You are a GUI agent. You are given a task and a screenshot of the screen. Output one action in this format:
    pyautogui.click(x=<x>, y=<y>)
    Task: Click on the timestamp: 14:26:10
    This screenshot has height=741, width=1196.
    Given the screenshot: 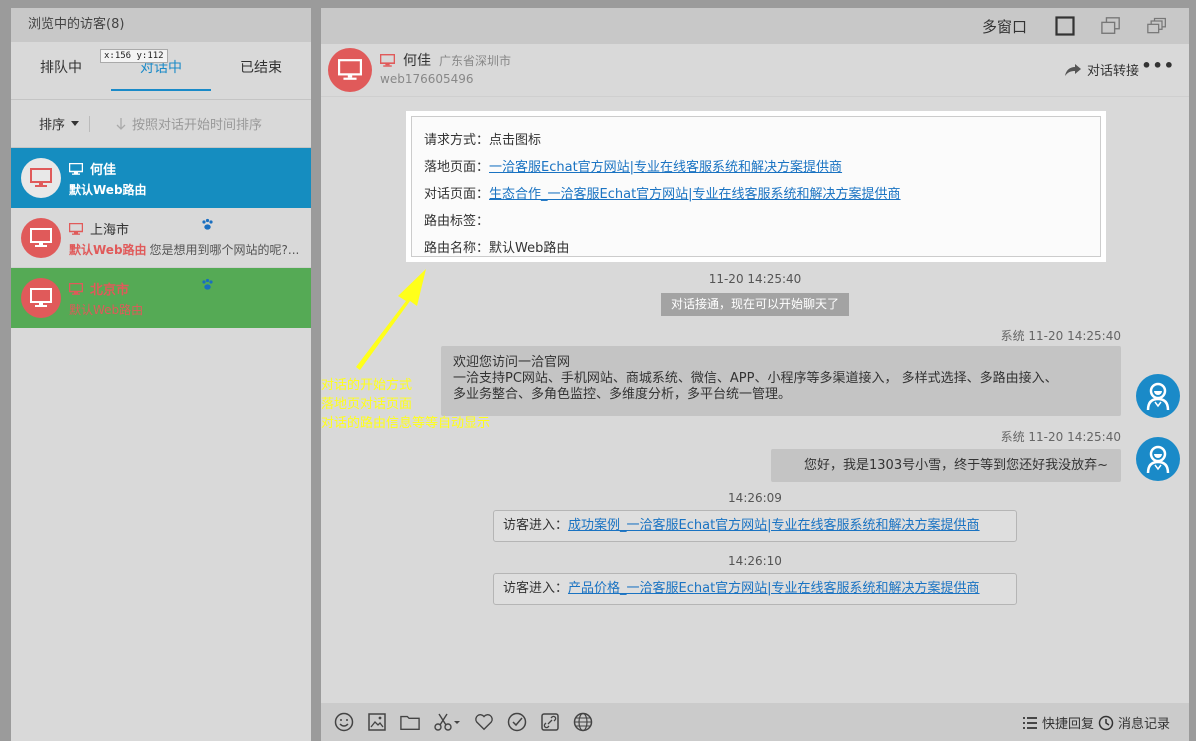 What is the action you would take?
    pyautogui.click(x=755, y=561)
    